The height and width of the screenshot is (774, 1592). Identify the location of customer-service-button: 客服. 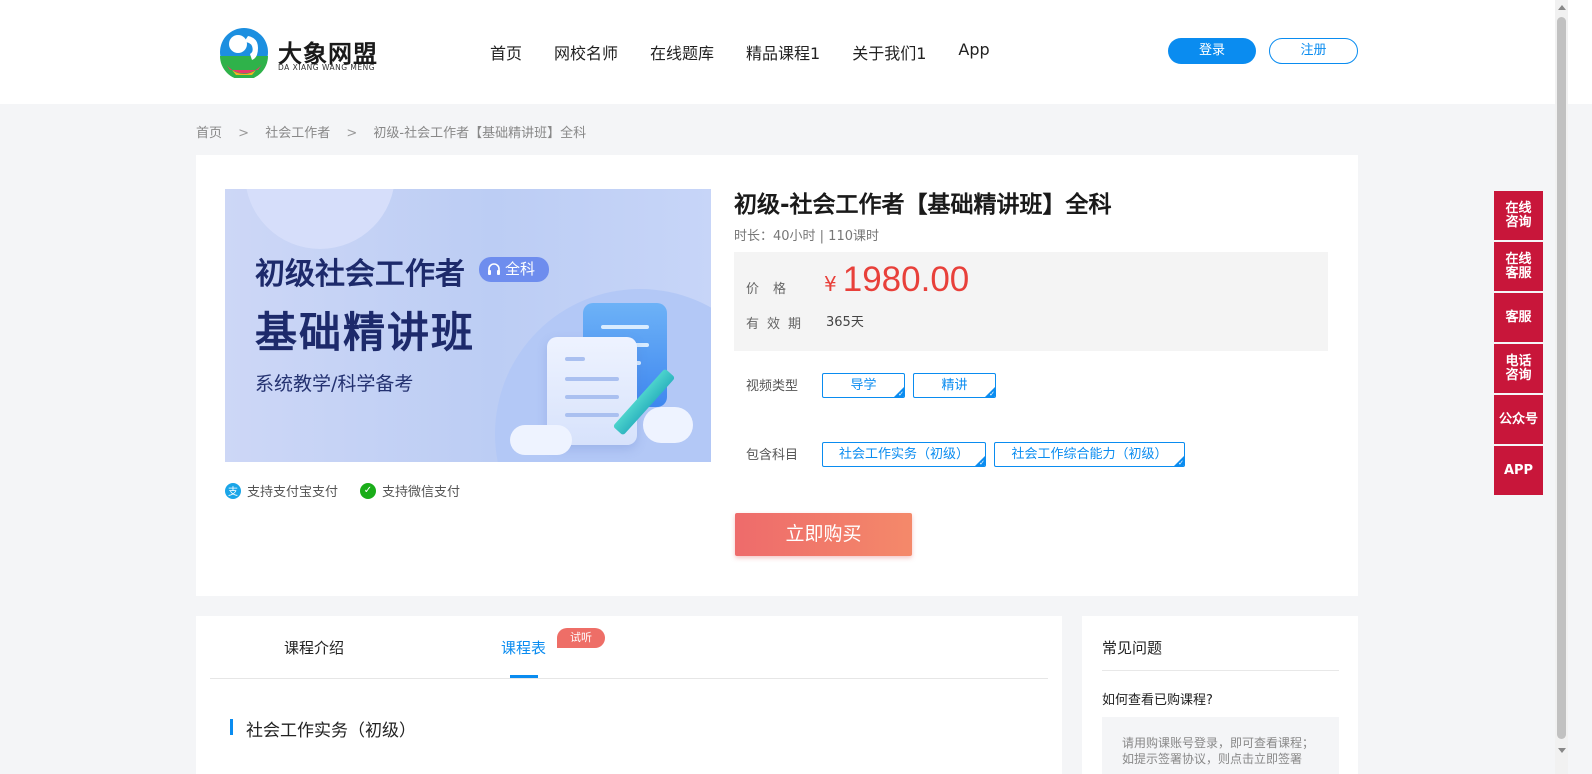
(1518, 317).